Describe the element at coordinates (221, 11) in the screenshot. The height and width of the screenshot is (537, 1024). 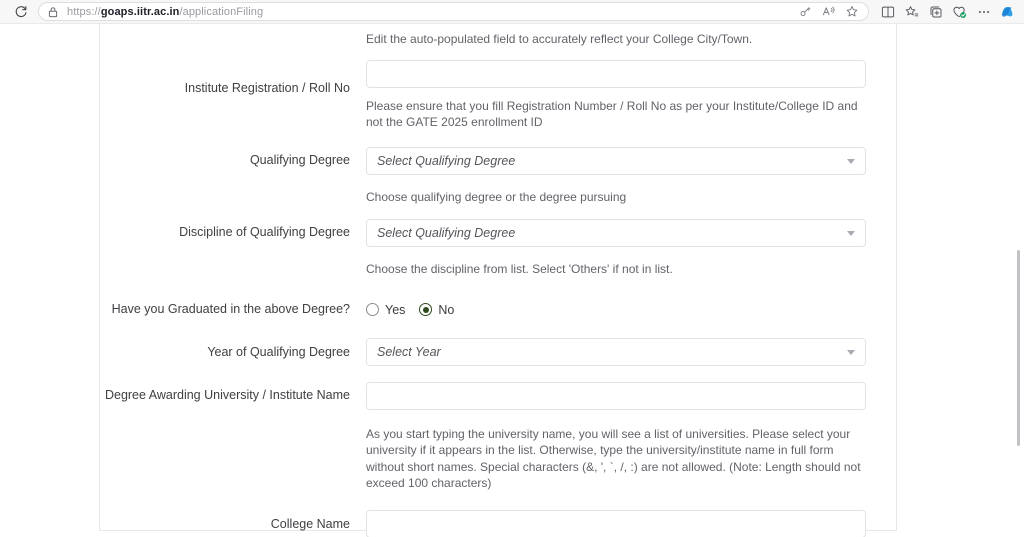
I see `url-path: /applicationFiling` at that location.